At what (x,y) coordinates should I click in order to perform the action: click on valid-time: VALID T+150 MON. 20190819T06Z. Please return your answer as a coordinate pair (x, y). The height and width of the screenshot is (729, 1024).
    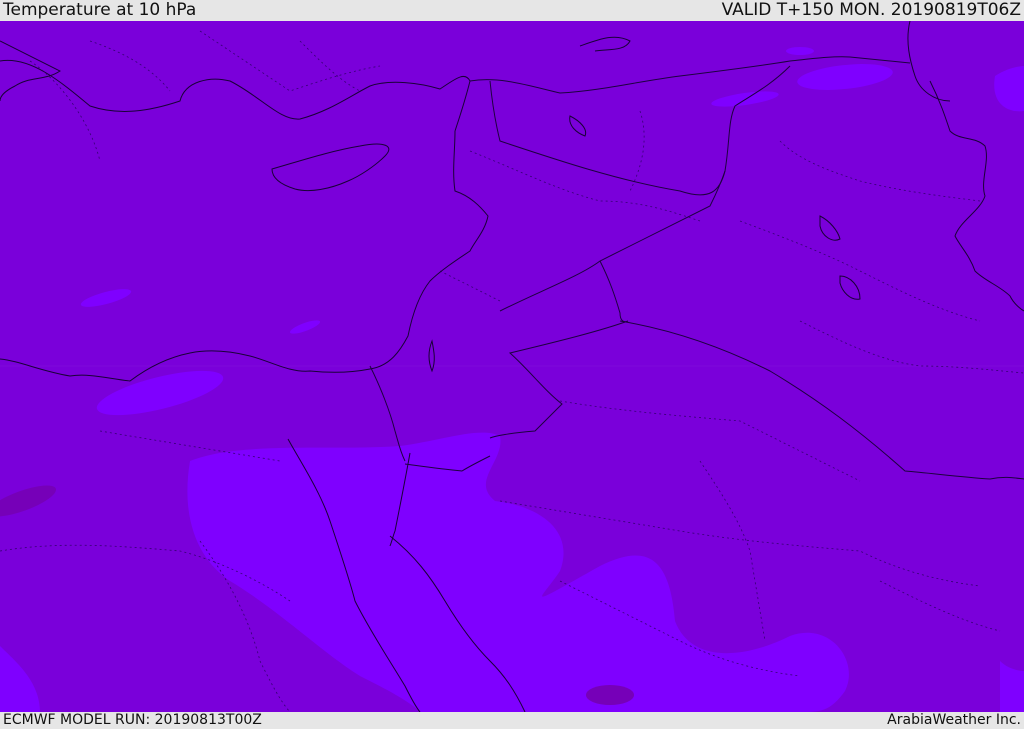
    Looking at the image, I should click on (871, 10).